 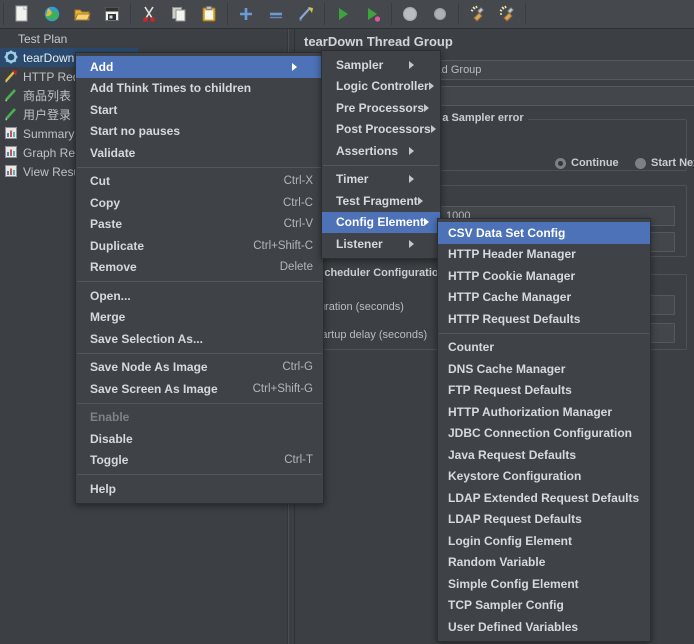 I want to click on collapse-all-icon, so click(x=276, y=14).